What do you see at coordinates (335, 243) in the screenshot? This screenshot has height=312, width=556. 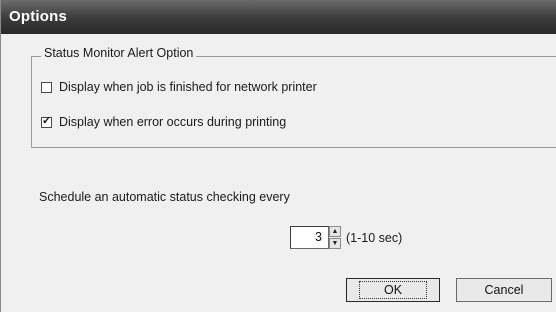 I see `spin-down-icon: ▼` at bounding box center [335, 243].